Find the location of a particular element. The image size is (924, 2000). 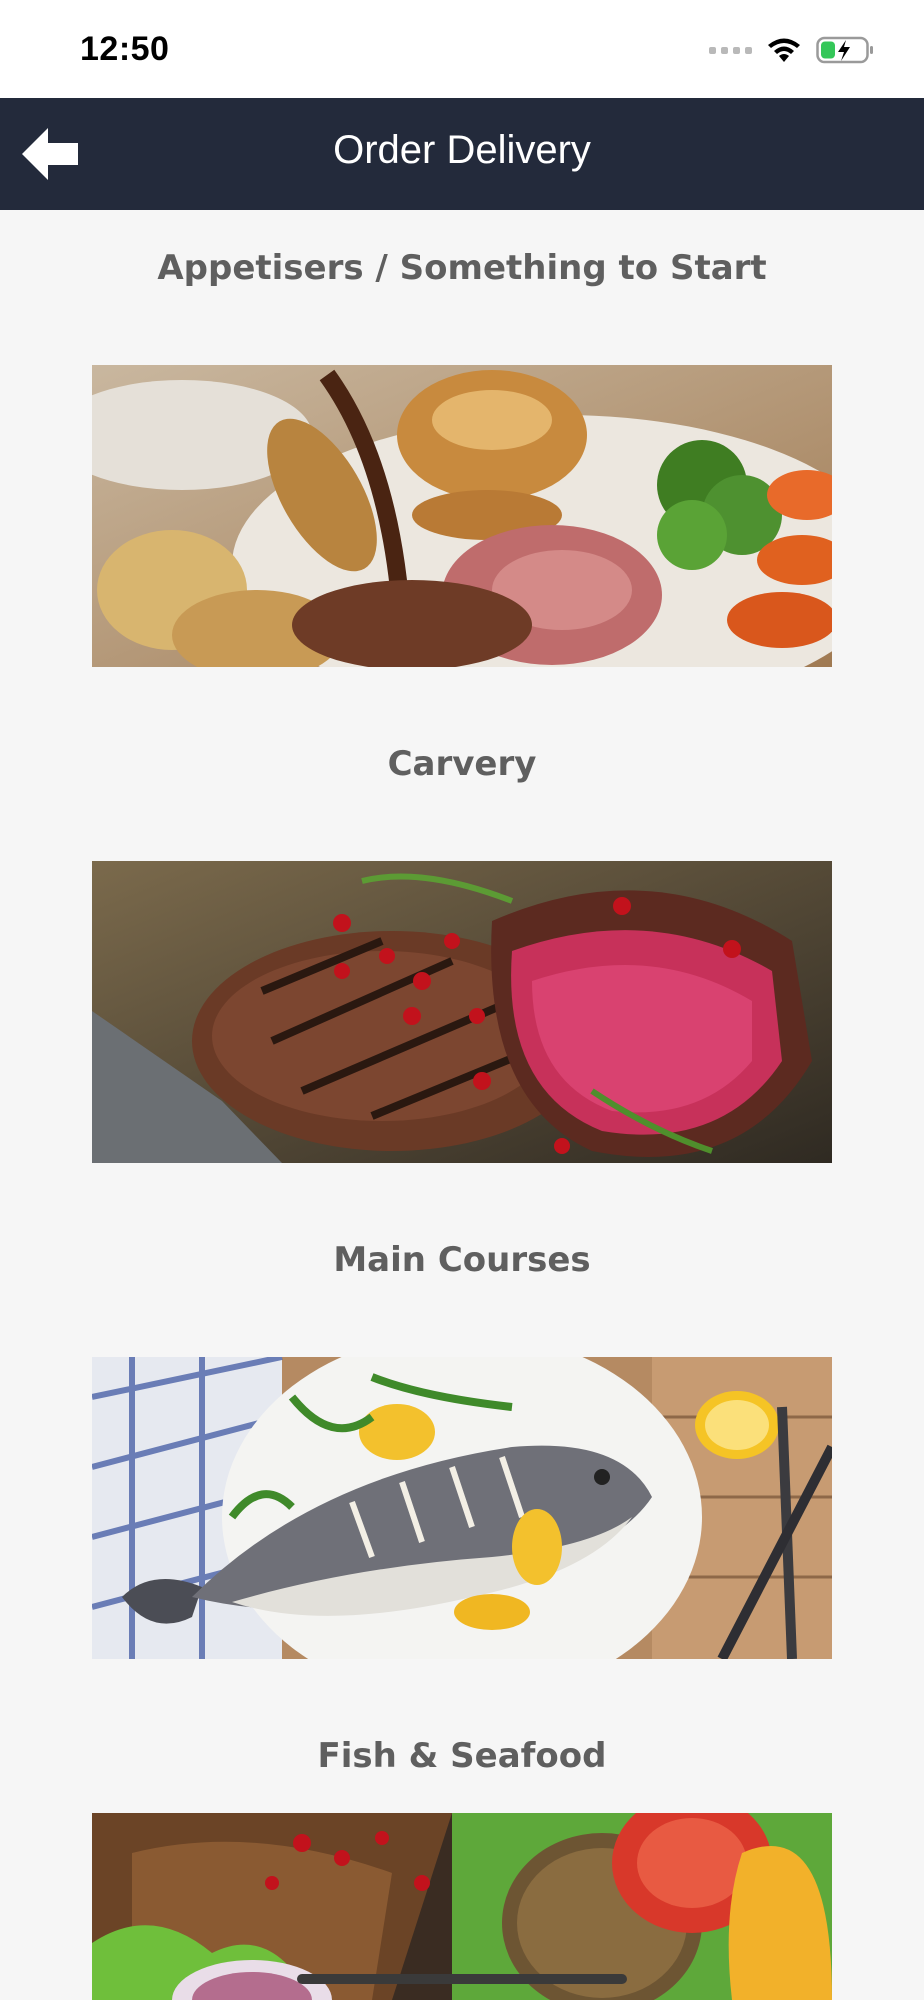

page-title: Order Delivery is located at coordinates (462, 150).